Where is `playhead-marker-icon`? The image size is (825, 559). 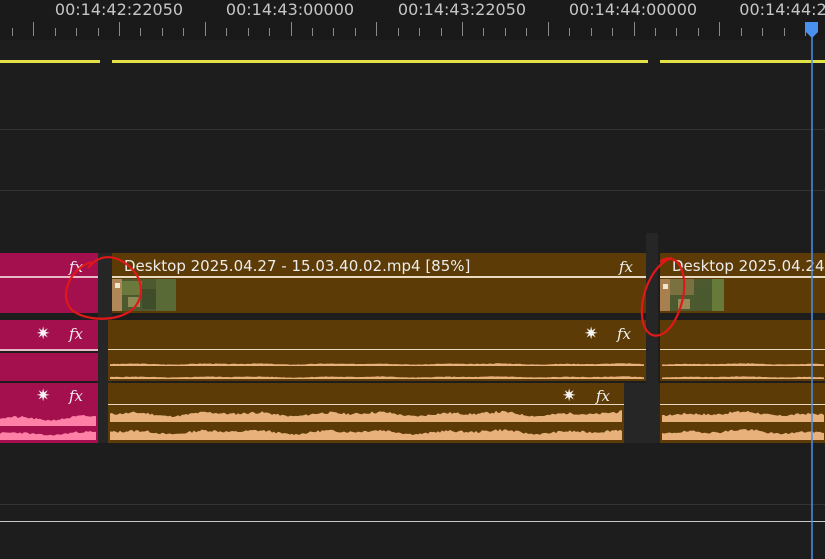
playhead-marker-icon is located at coordinates (812, 30).